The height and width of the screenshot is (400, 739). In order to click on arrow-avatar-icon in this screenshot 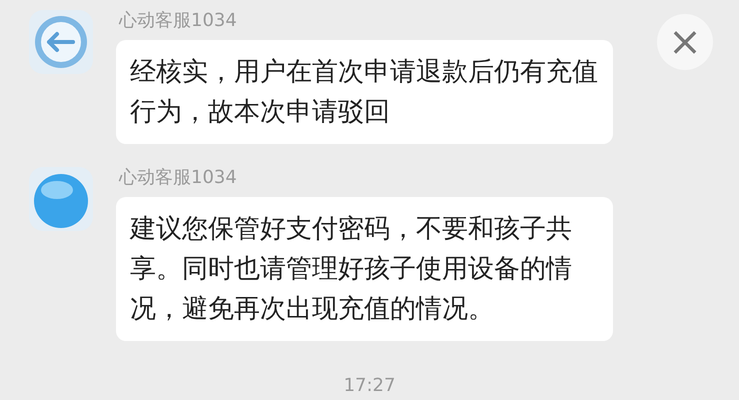, I will do `click(61, 42)`.